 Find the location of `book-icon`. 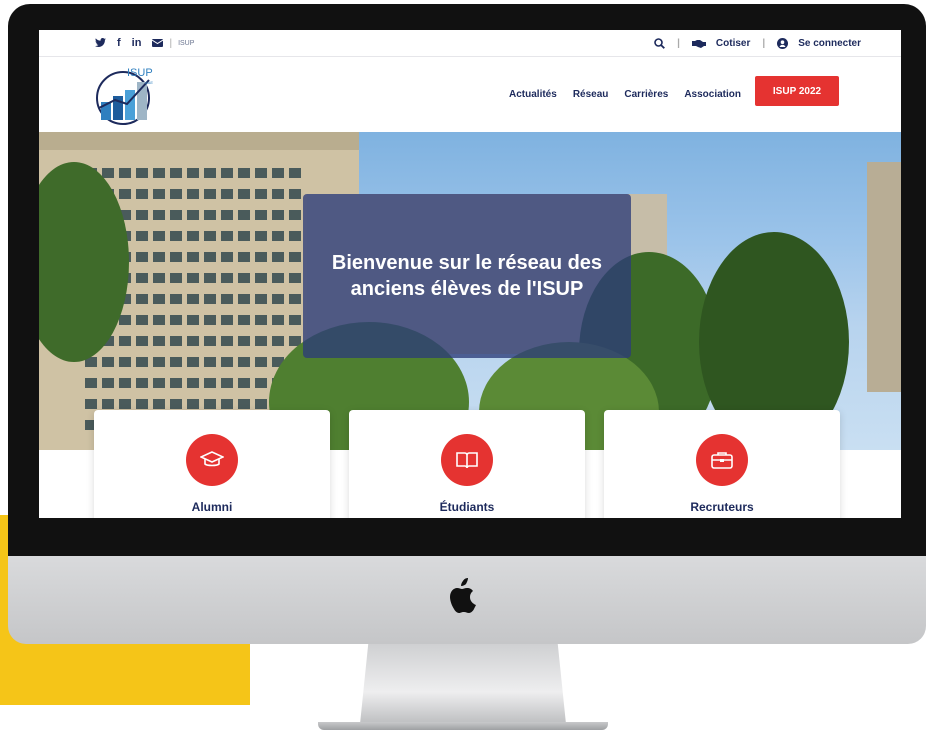

book-icon is located at coordinates (467, 460).